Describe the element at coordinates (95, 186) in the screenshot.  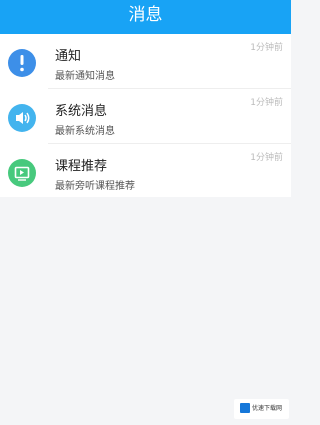
I see `message-subtitle: 最新旁听课程推荐` at that location.